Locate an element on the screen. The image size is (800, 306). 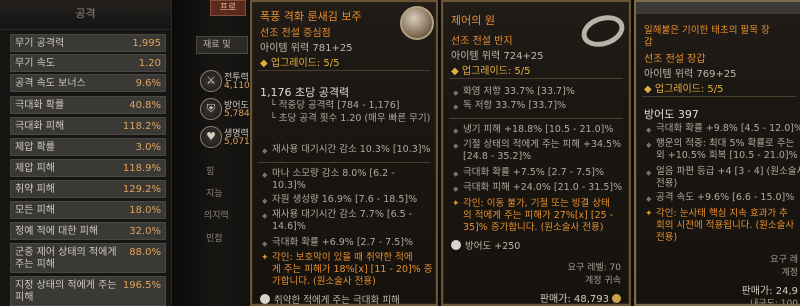
item-name-2: 갑 is located at coordinates (648, 42).